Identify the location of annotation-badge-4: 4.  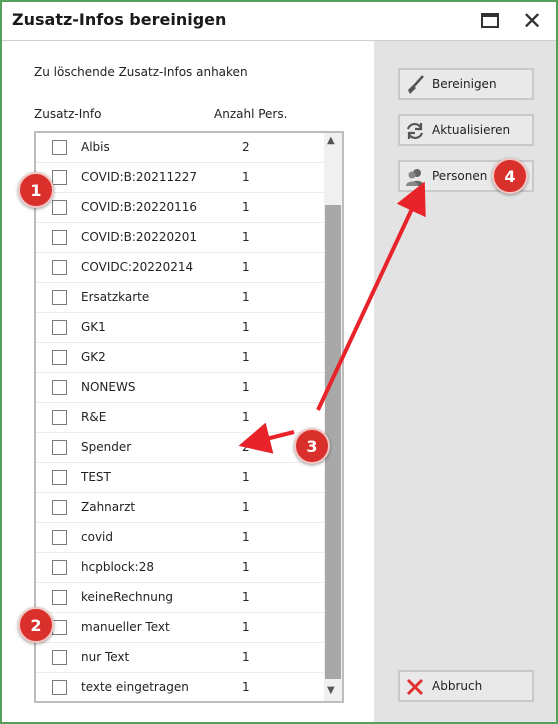
(510, 176).